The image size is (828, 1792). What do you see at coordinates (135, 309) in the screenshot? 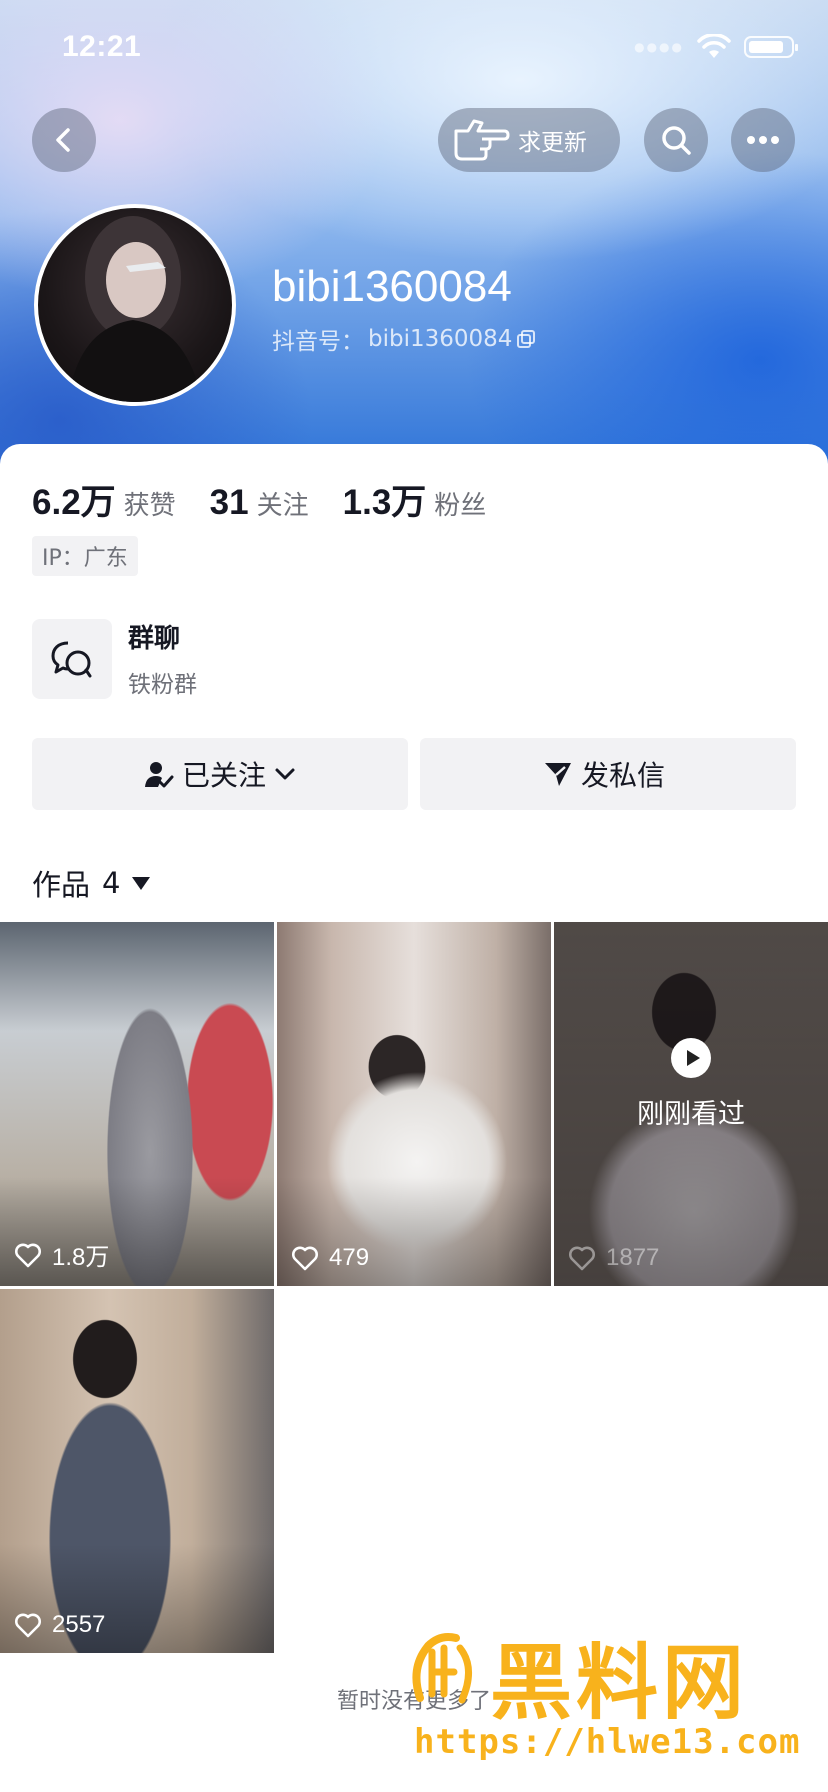
I see `avatar-portrait` at bounding box center [135, 309].